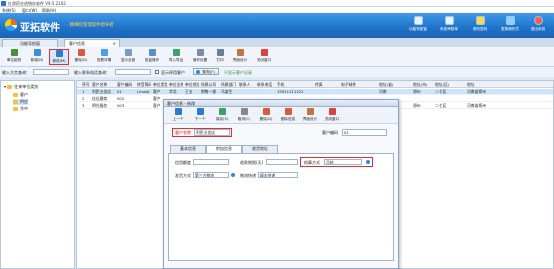  I want to click on search-input, so click(51, 72).